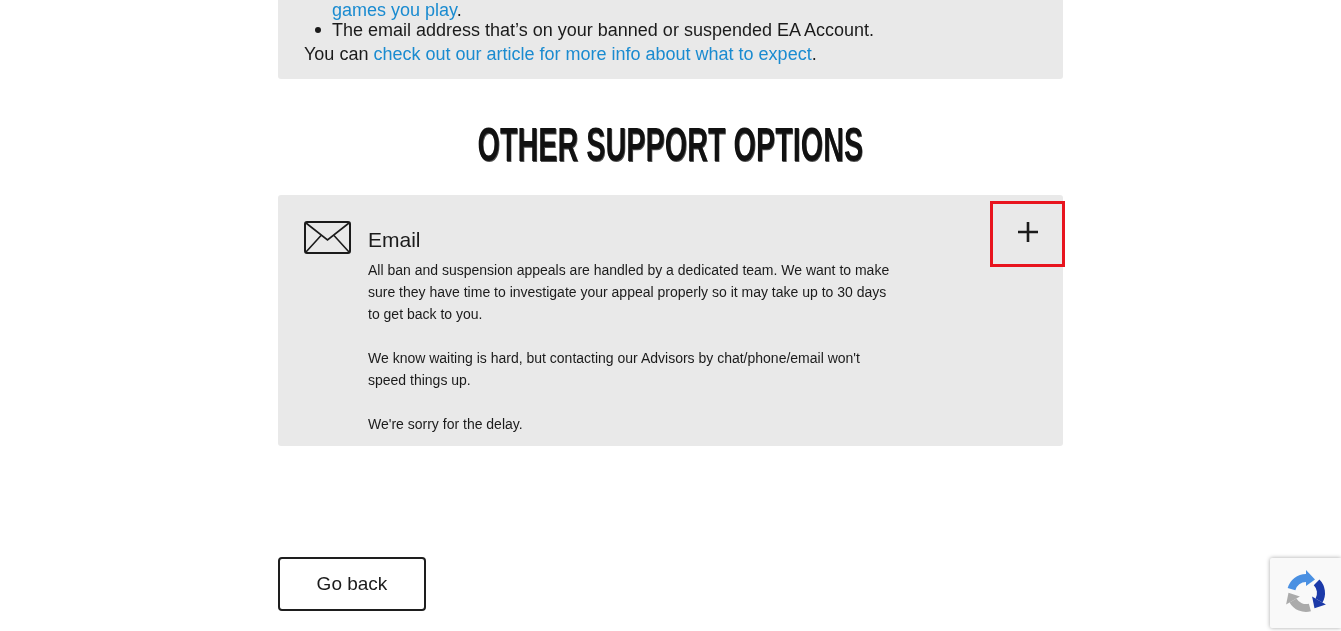  Describe the element at coordinates (614, 369) in the screenshot. I see `option-description: We know waiting is hard, but contacting our Advisors by chat/phone/email won't speed things up.` at that location.